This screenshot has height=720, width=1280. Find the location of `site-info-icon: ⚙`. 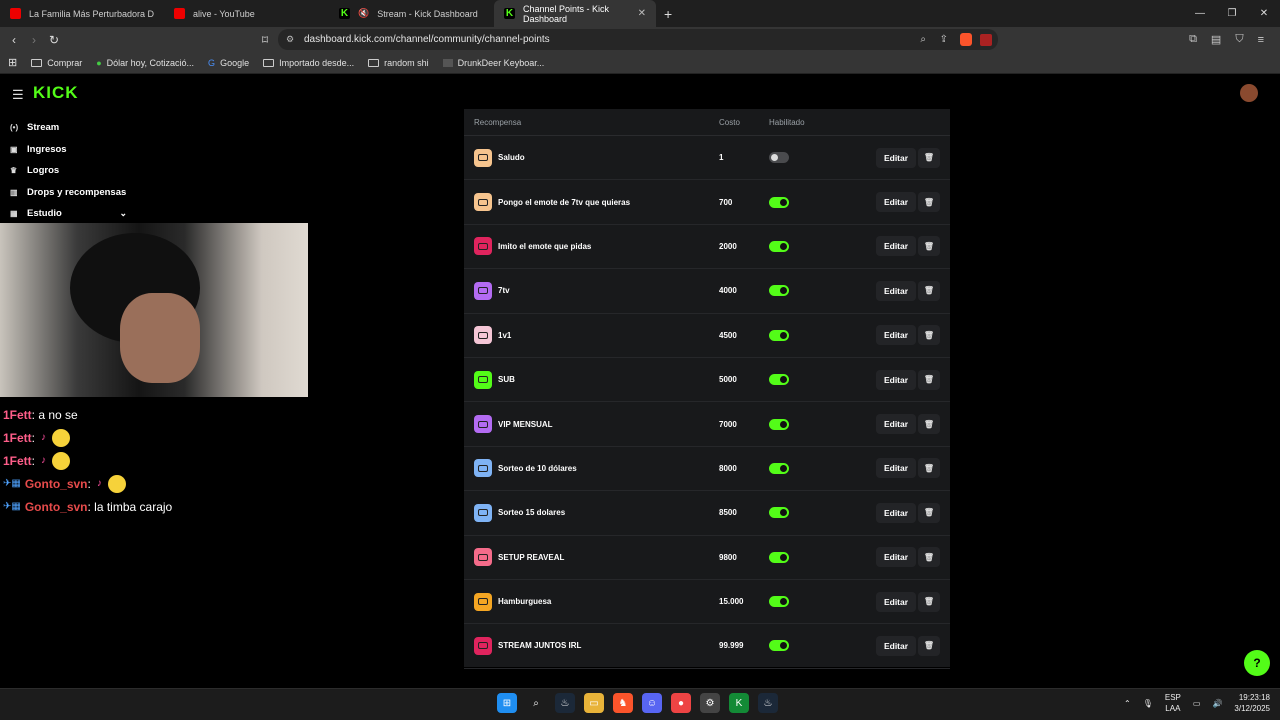

site-info-icon: ⚙ is located at coordinates (290, 39).